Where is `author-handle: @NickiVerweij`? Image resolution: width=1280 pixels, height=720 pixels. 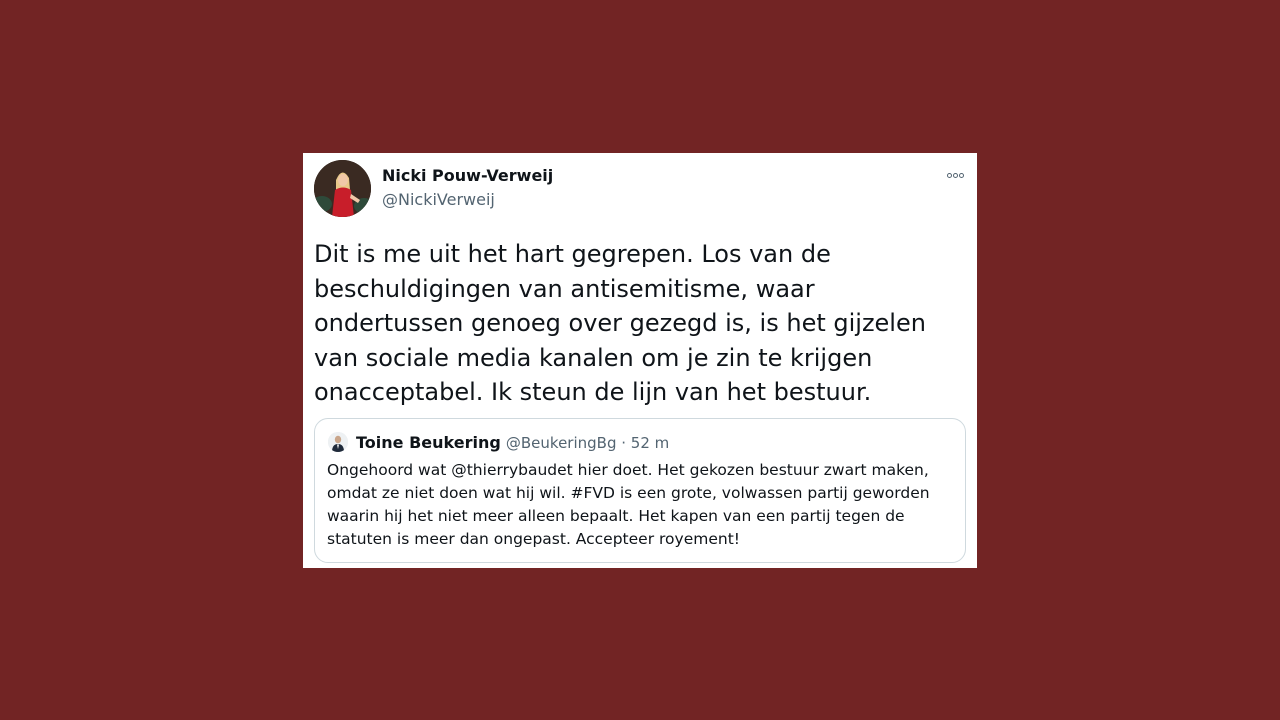
author-handle: @NickiVerweij is located at coordinates (438, 199).